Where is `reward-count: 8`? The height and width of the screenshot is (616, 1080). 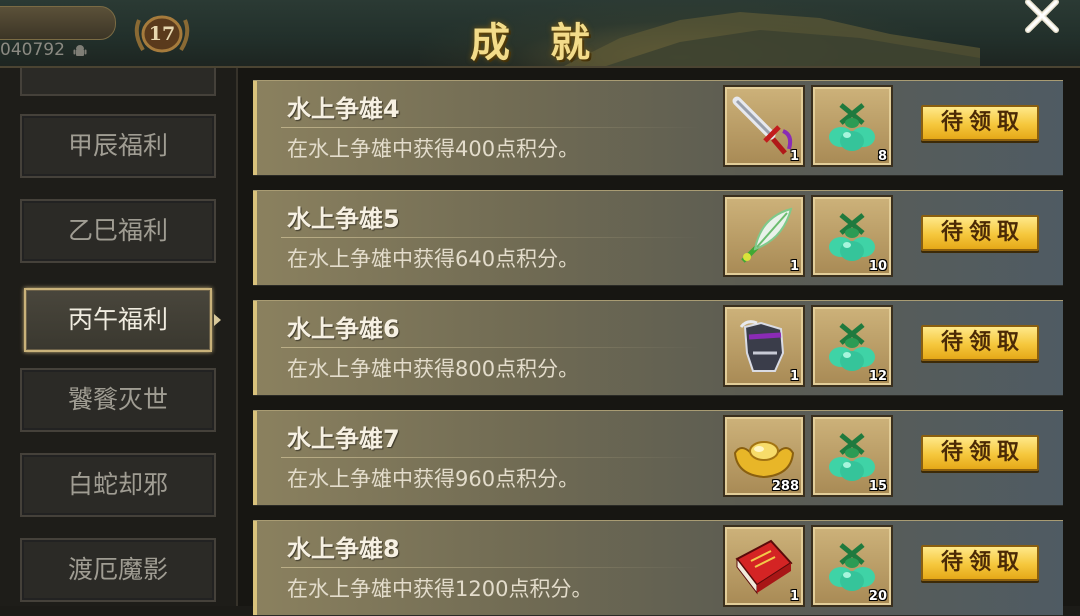
reward-count: 8 is located at coordinates (882, 156).